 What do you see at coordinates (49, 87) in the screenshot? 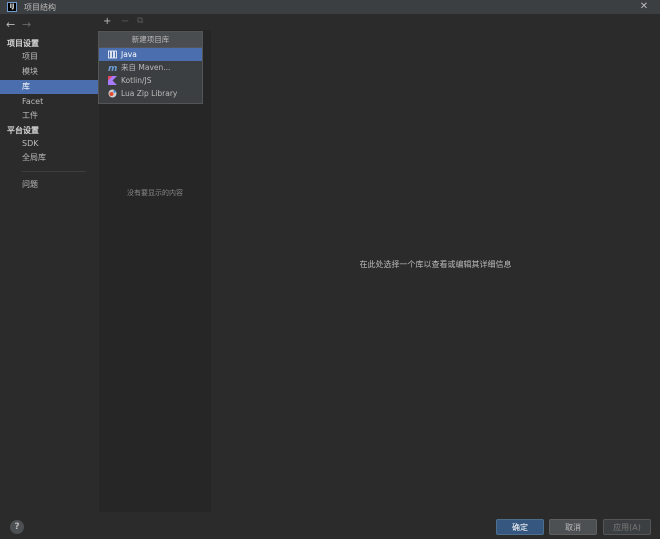
I see `sidebar-item-libraries: 库` at bounding box center [49, 87].